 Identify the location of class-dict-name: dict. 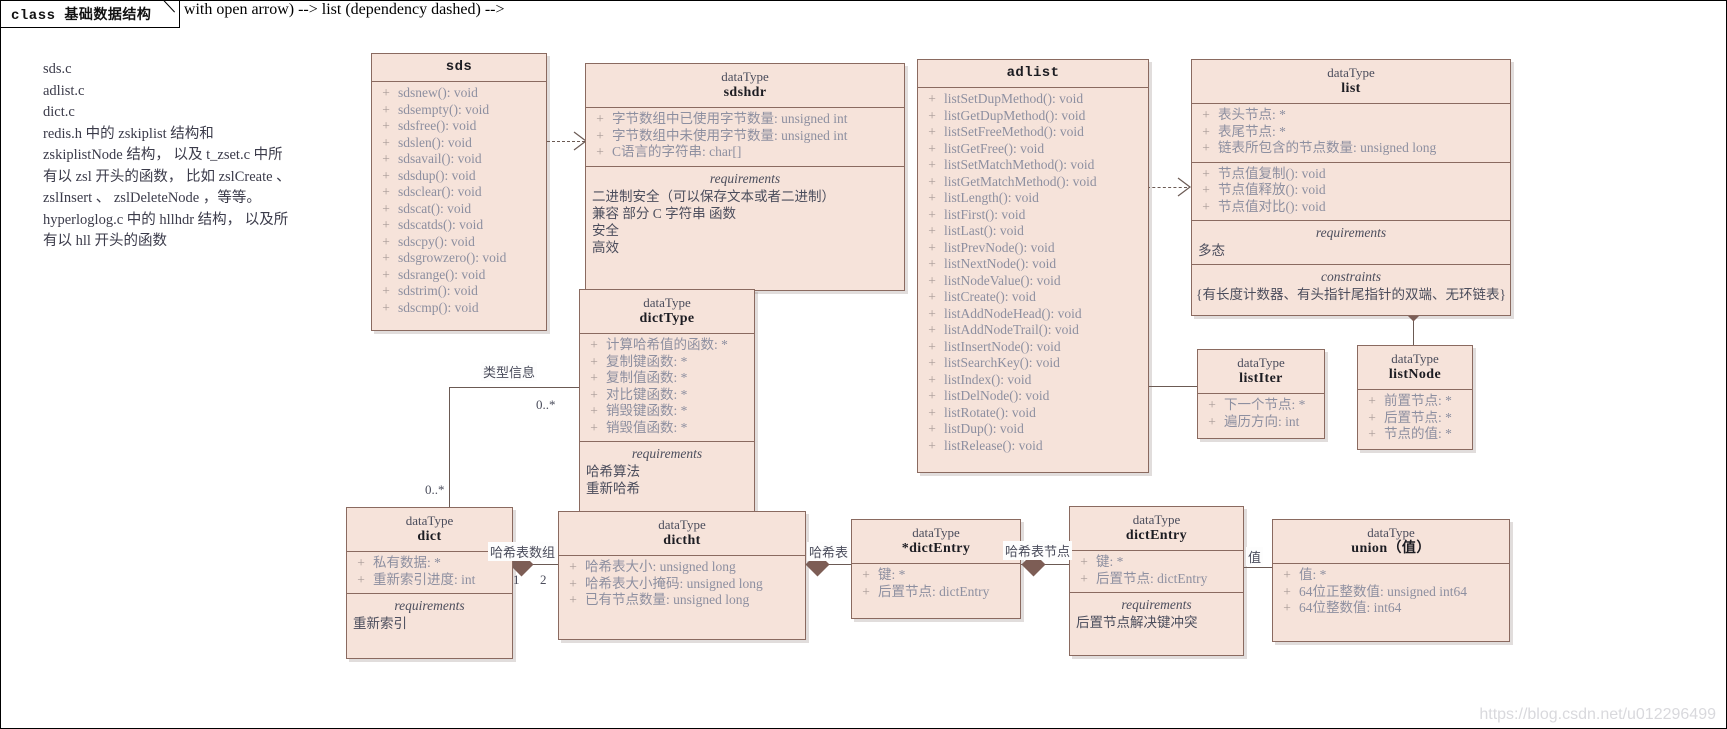
(429, 536).